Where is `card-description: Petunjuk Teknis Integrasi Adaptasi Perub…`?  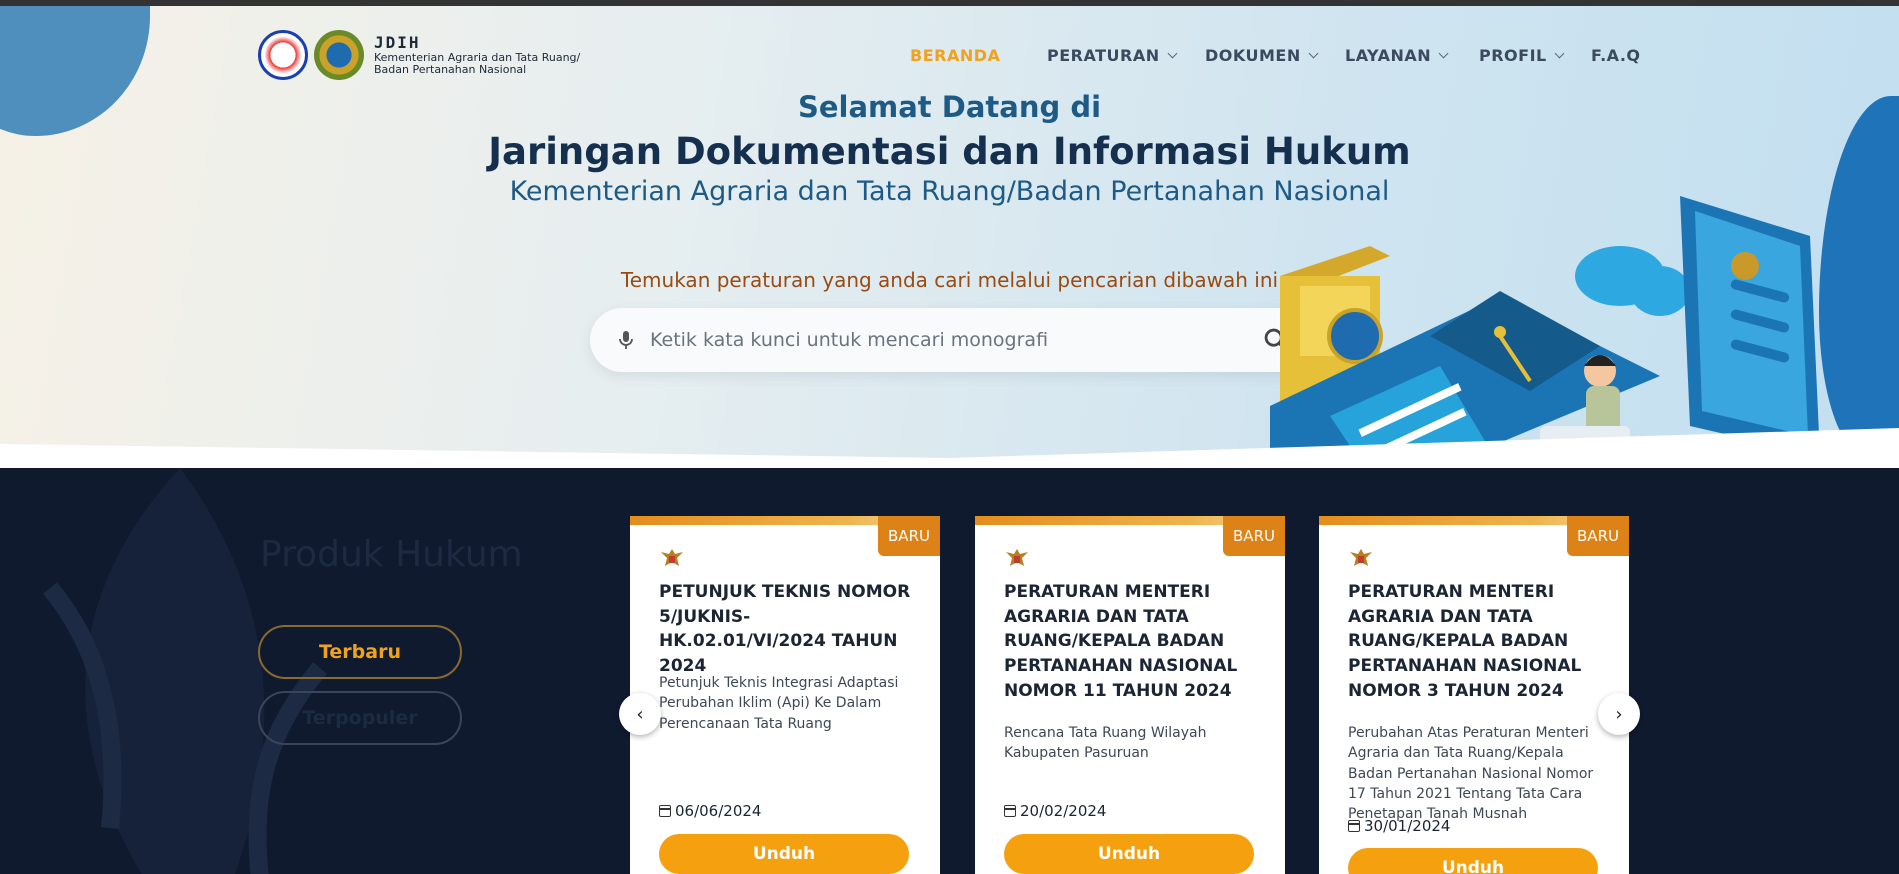 card-description: Petunjuk Teknis Integrasi Adaptasi Perub… is located at coordinates (779, 703).